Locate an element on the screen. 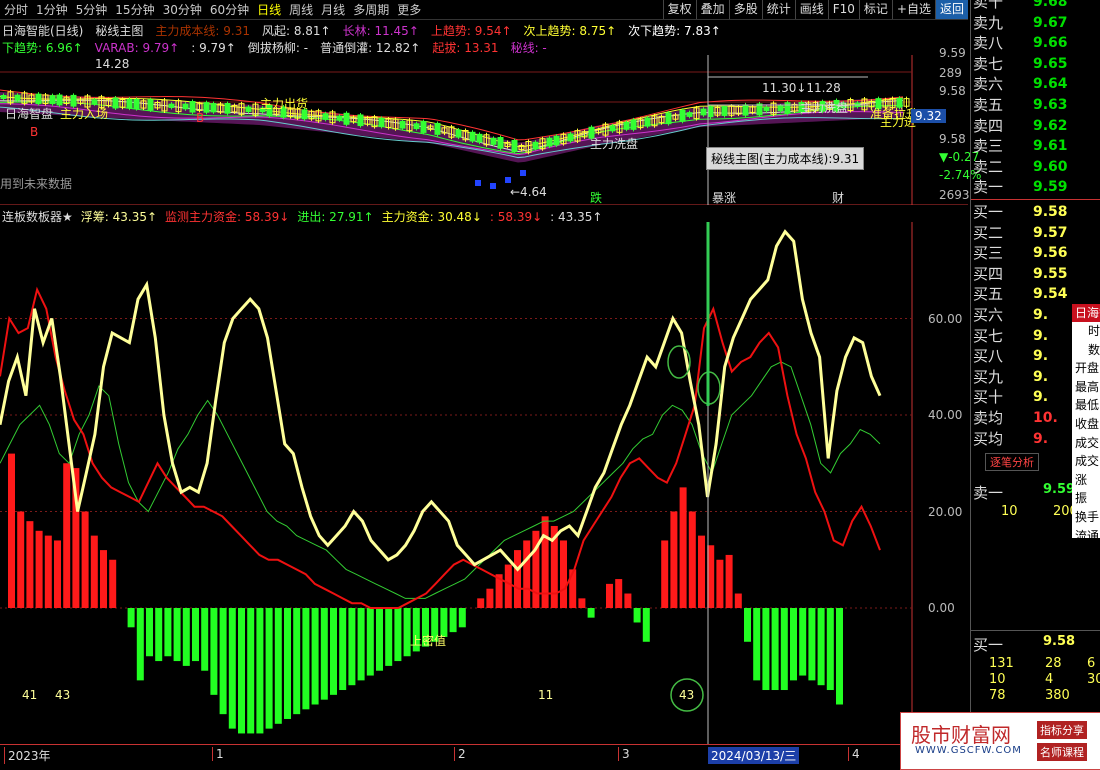 This screenshot has width=1100, height=770. toolbar-button: 标记 is located at coordinates (875, 9).